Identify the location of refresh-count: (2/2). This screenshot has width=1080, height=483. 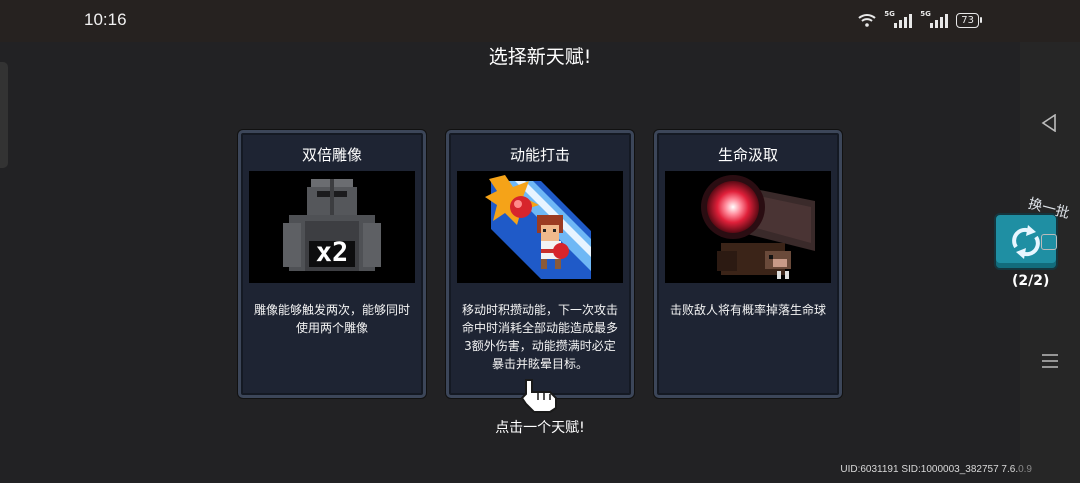
(1031, 281).